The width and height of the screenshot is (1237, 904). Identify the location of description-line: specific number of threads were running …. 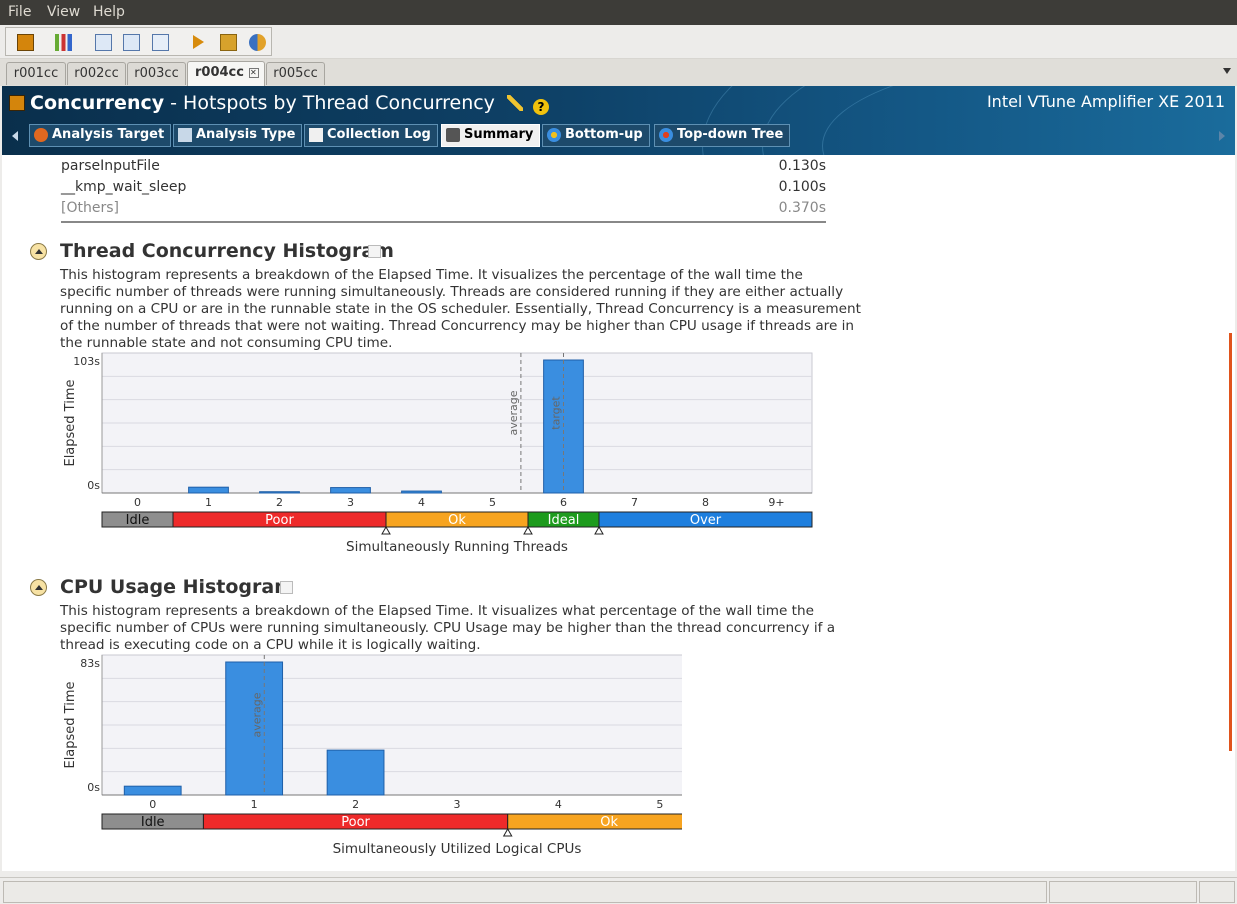
(452, 292).